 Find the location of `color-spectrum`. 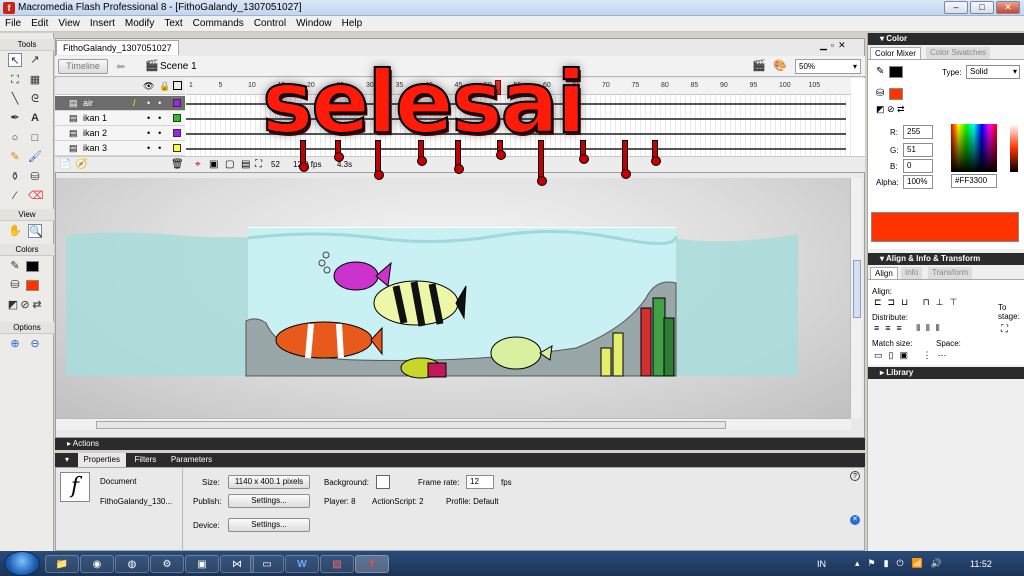

color-spectrum is located at coordinates (974, 148).